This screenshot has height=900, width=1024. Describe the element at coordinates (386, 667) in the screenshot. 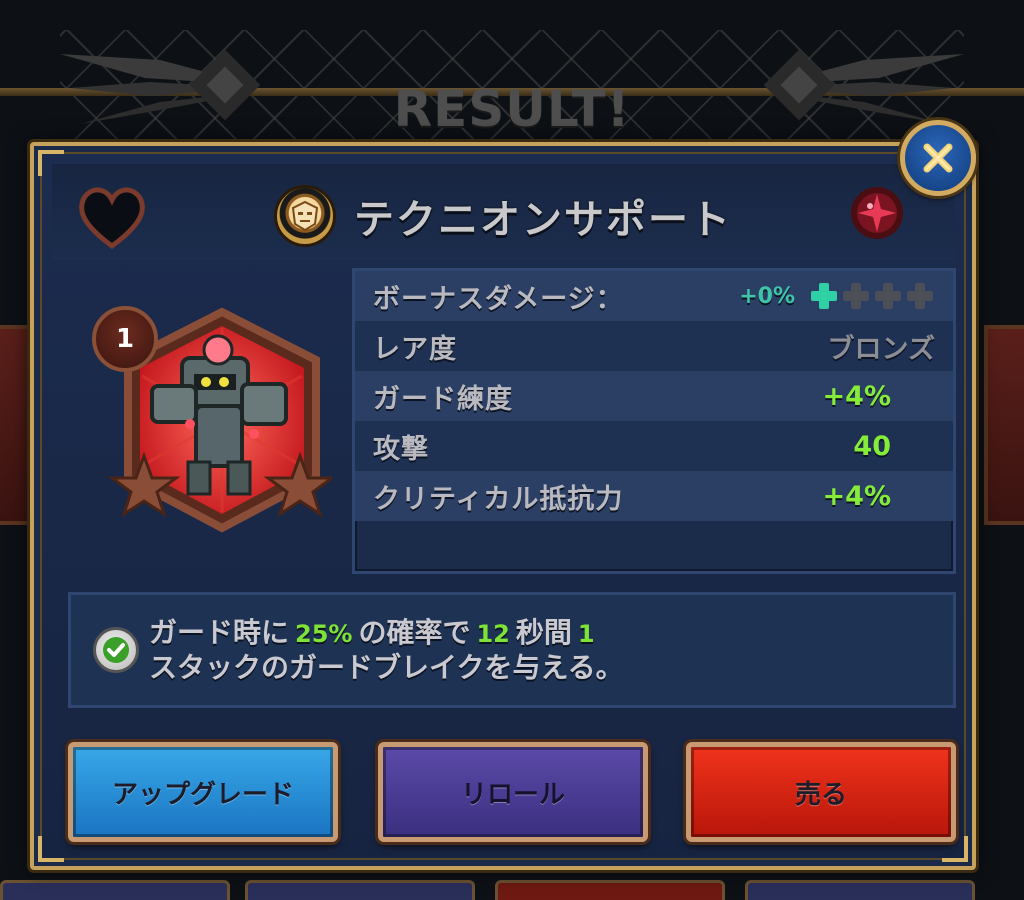

I see `skill-line-2: スタックのガードブレイクを与える。` at that location.